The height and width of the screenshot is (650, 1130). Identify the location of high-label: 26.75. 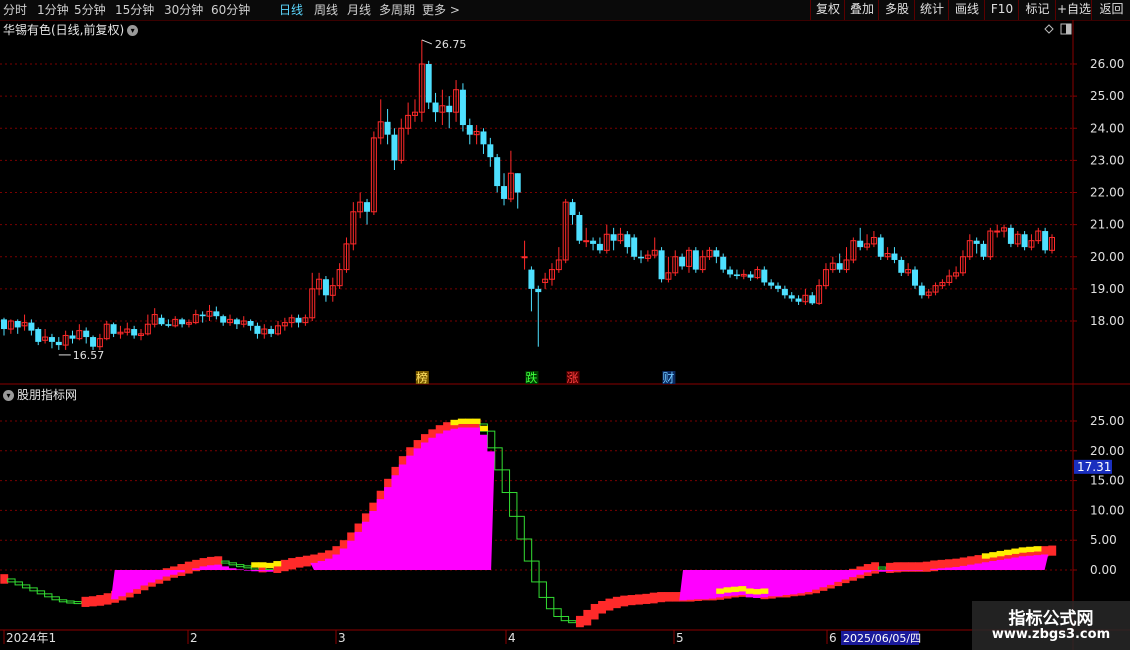
(451, 44).